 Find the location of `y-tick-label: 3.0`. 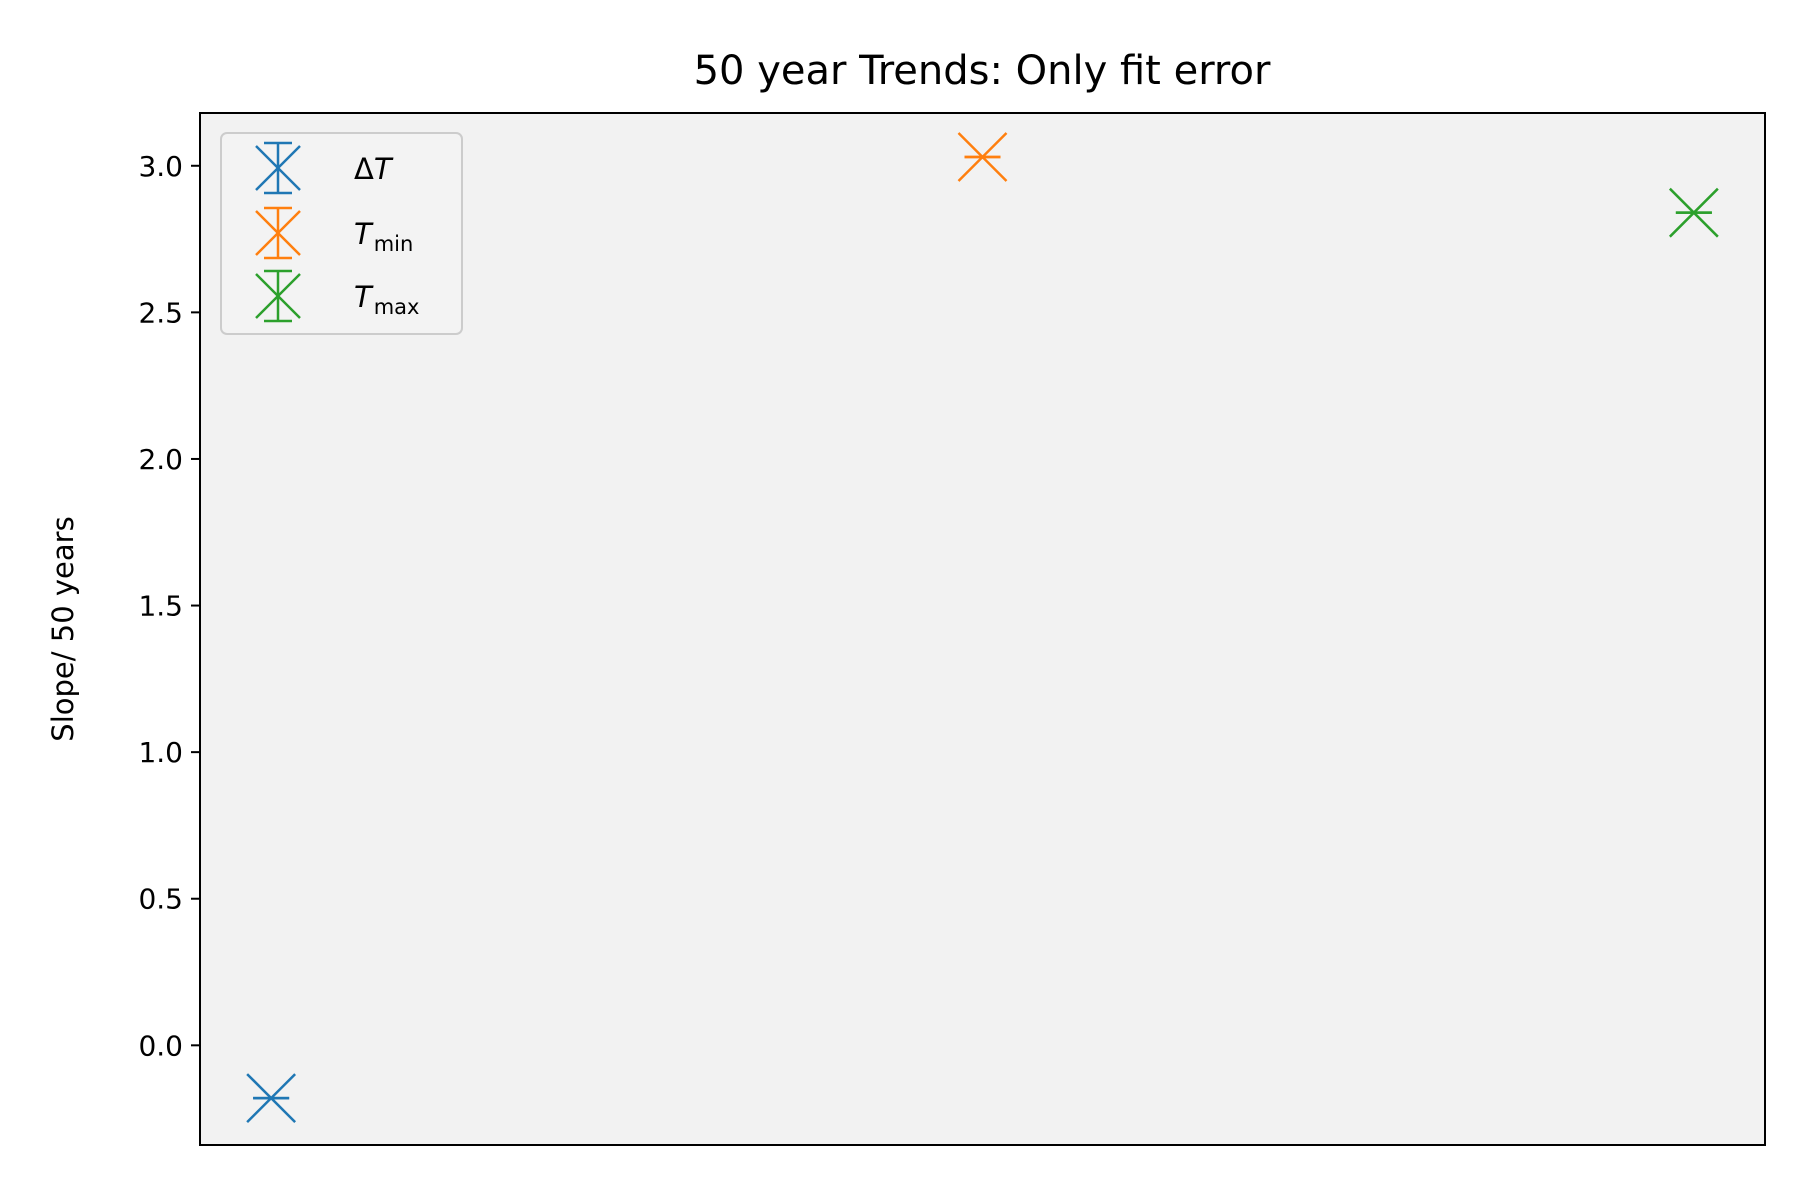

y-tick-label: 3.0 is located at coordinates (160, 166).